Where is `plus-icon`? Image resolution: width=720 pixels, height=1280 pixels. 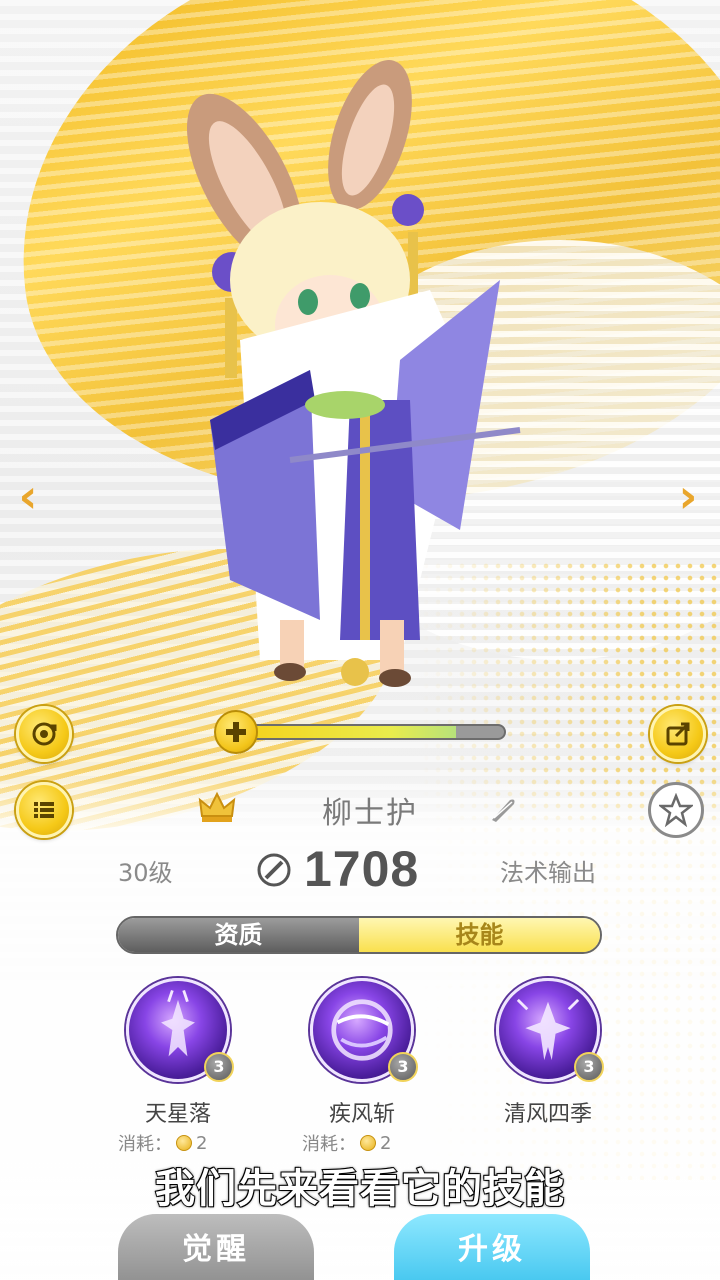 plus-icon is located at coordinates (236, 732).